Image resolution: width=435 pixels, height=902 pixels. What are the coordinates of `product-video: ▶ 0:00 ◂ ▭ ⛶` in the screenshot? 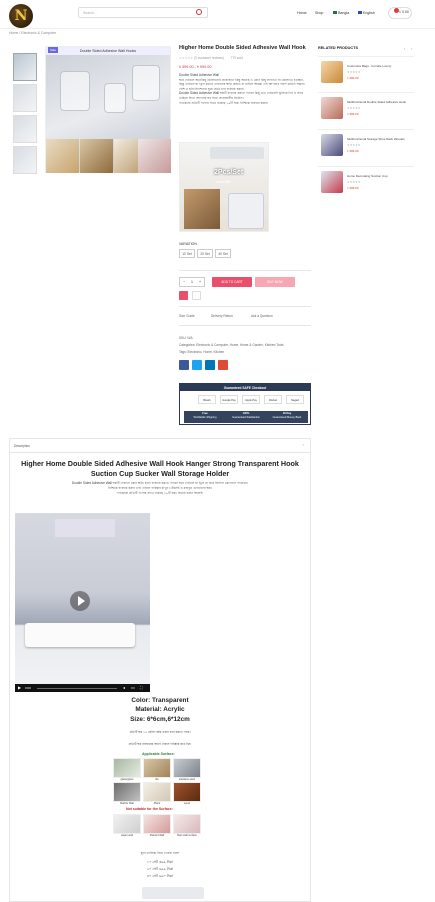 It's located at (82, 602).